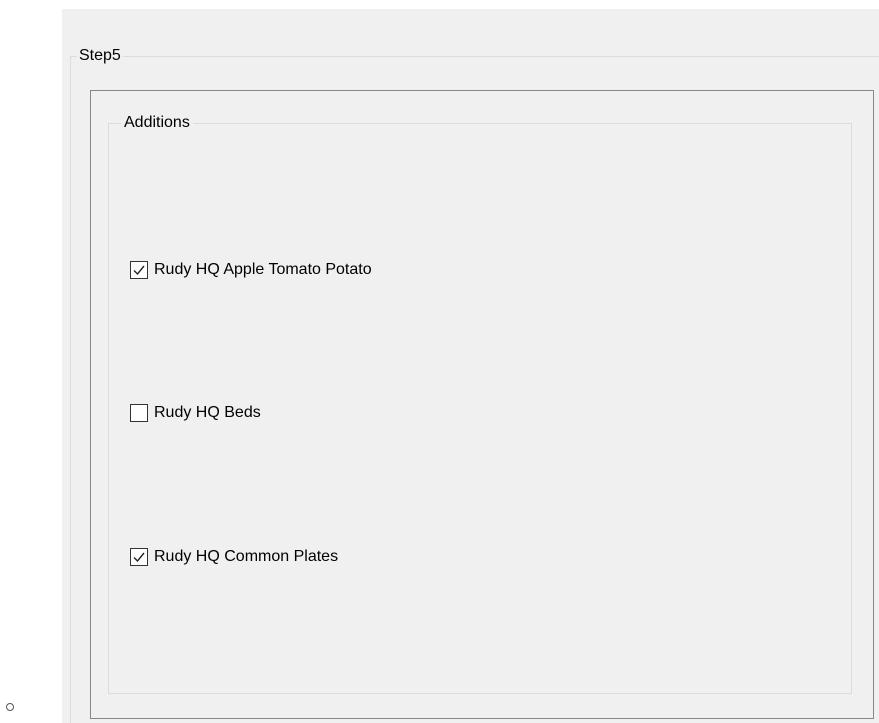 This screenshot has width=879, height=723. I want to click on checkbox-label: Rudy HQ Common Plates, so click(246, 556).